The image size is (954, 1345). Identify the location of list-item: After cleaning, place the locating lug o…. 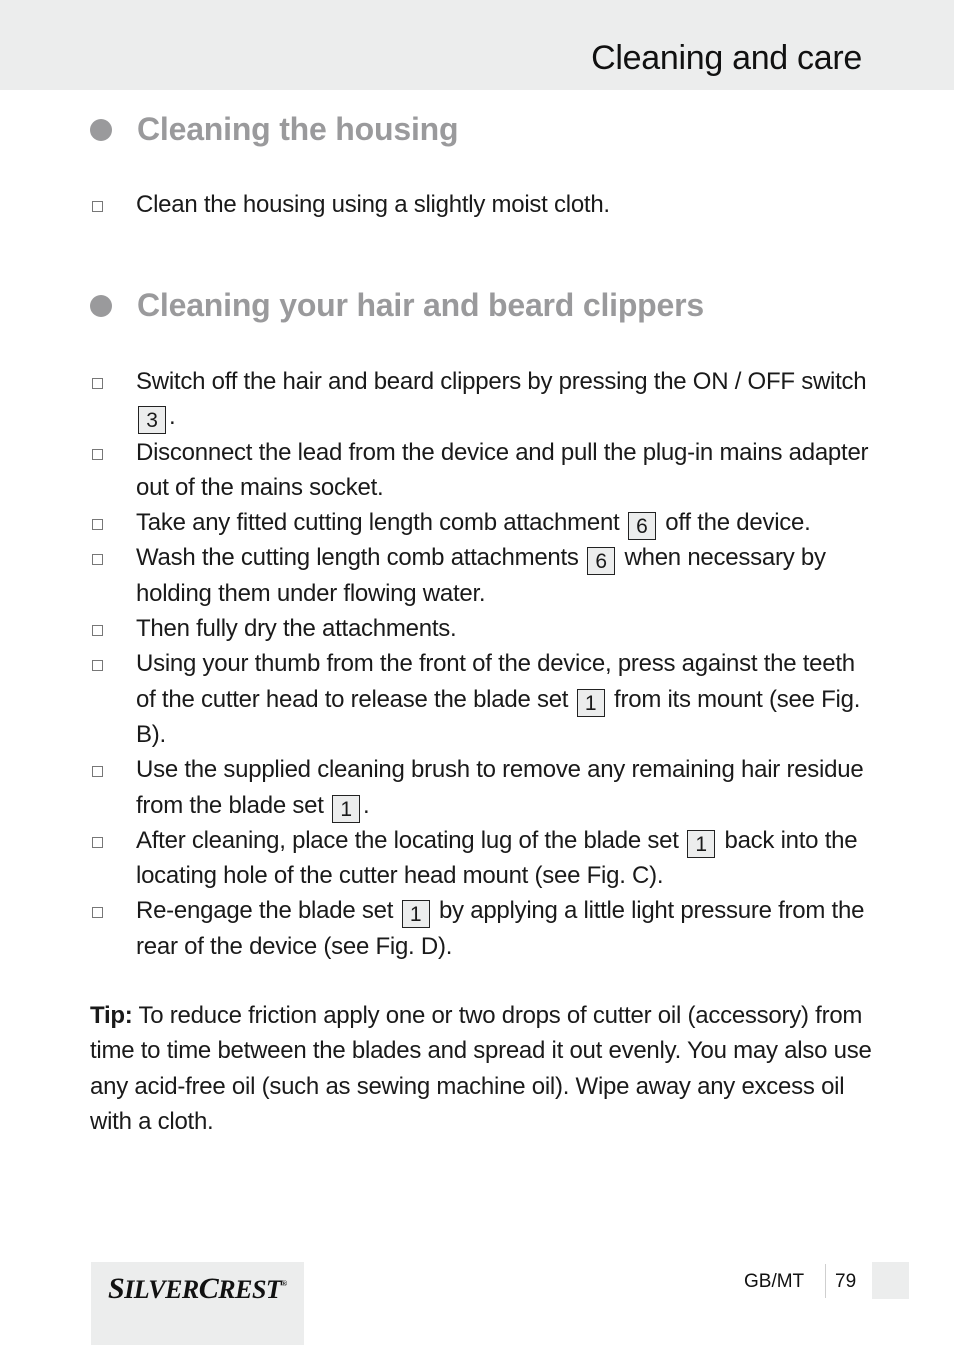
(480, 858).